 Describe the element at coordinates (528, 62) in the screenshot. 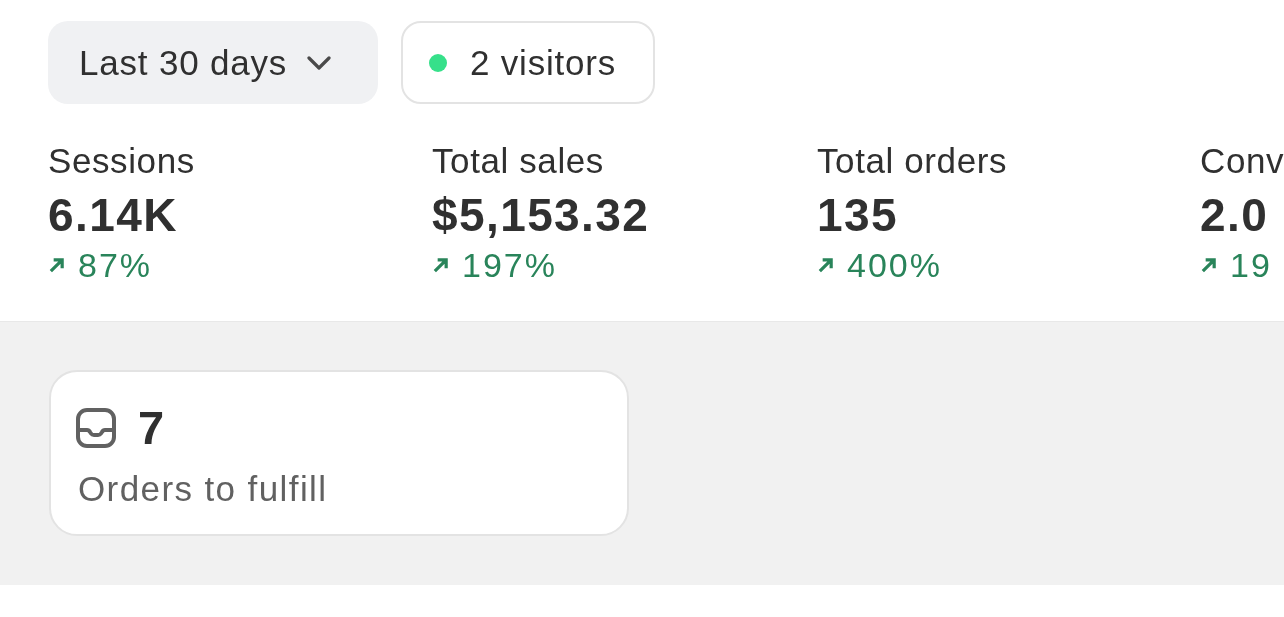

I see `live-visitors-button: 2 visitors` at that location.